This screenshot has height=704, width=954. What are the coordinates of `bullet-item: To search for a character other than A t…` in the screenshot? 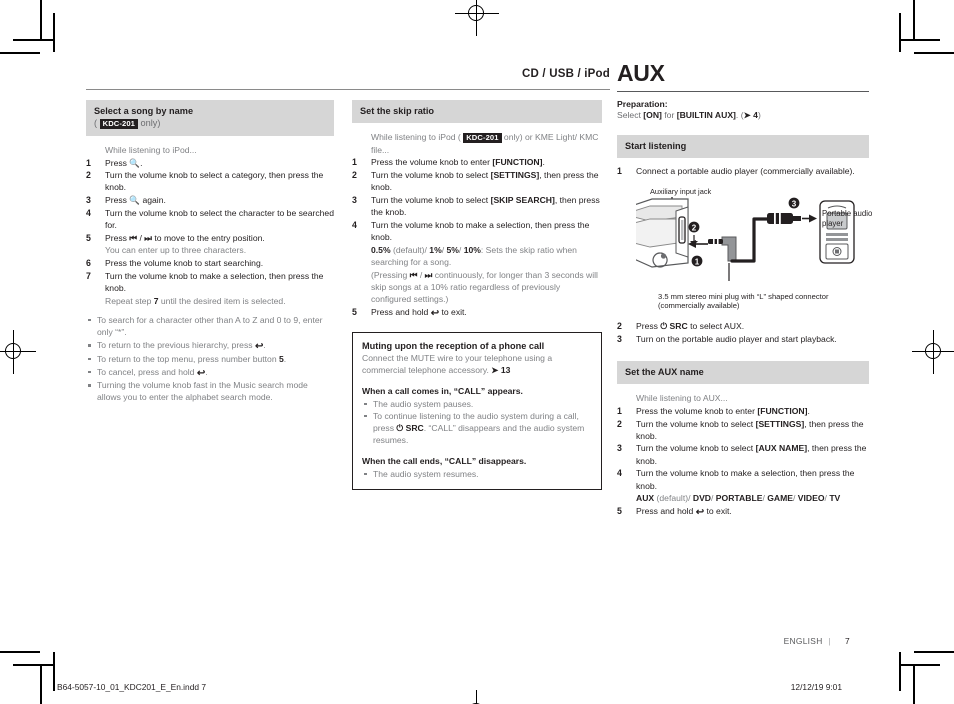 It's located at (210, 326).